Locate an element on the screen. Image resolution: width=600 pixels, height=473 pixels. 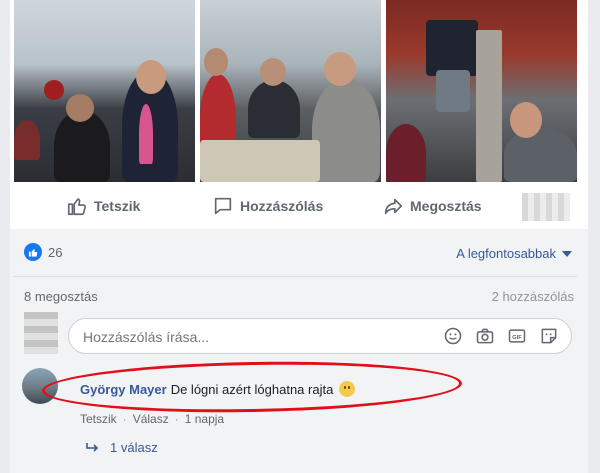
thumbs-up-icon is located at coordinates (76, 207).